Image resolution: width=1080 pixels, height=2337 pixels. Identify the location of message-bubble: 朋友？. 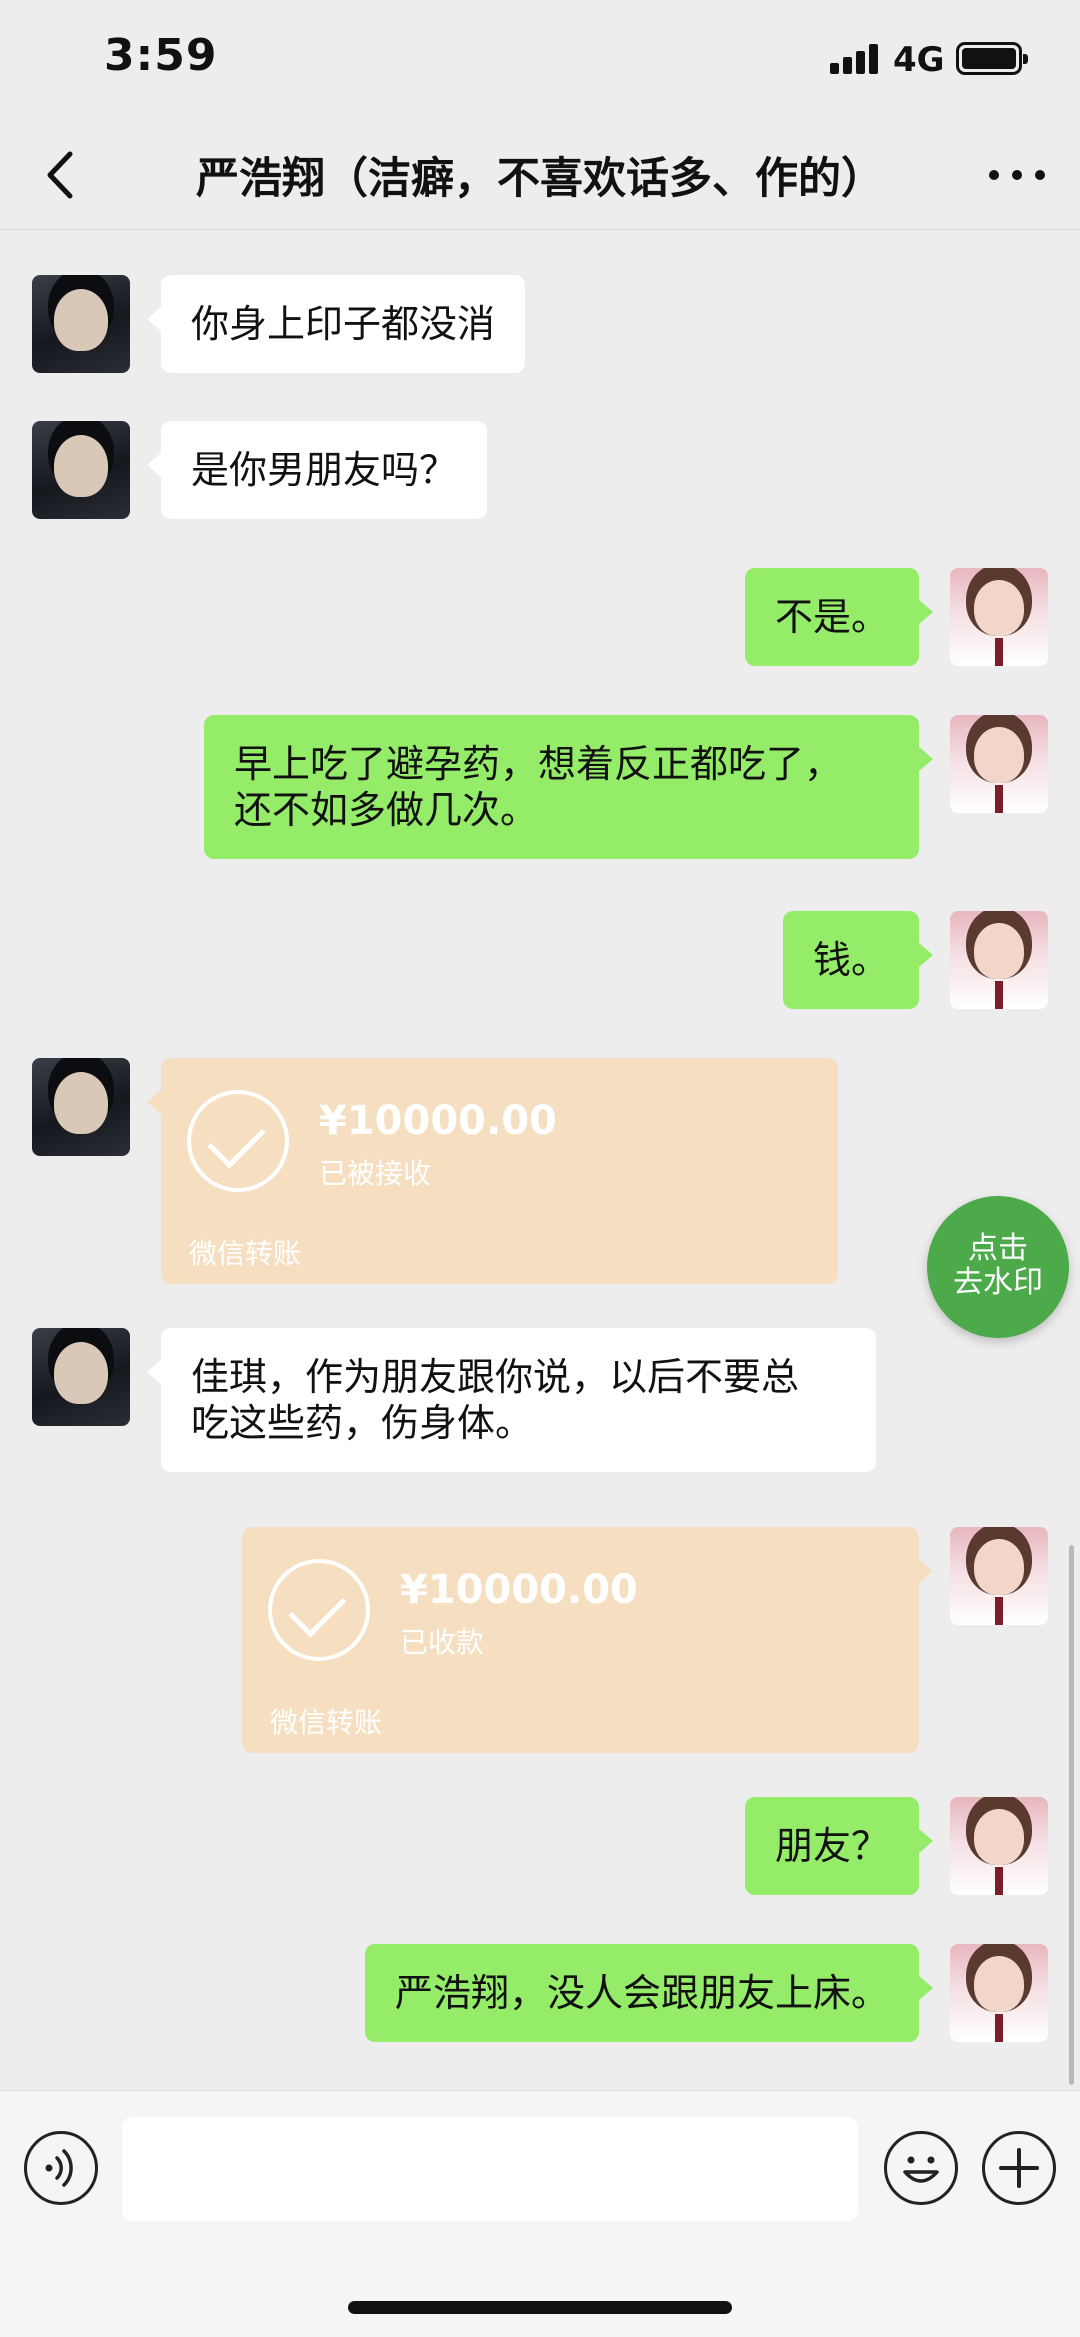
(839, 1846).